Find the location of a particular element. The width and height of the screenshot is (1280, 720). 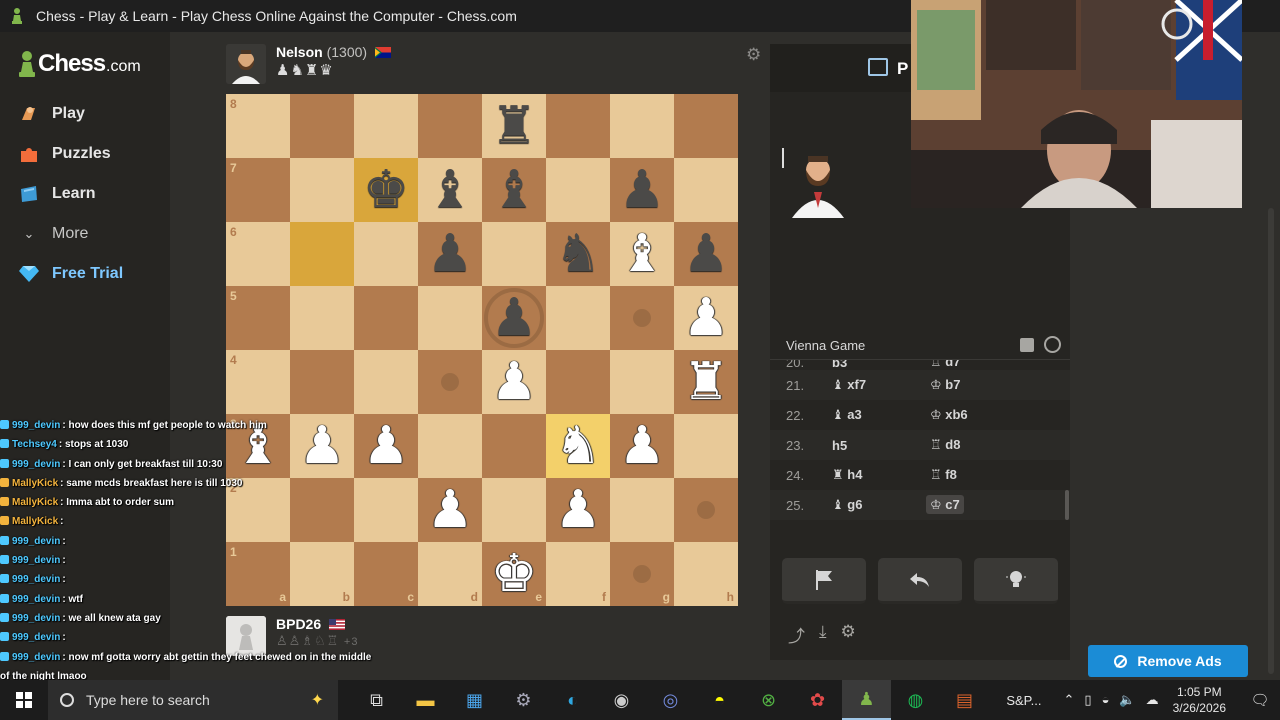

black-rook-piece: ♜ is located at coordinates (514, 126).